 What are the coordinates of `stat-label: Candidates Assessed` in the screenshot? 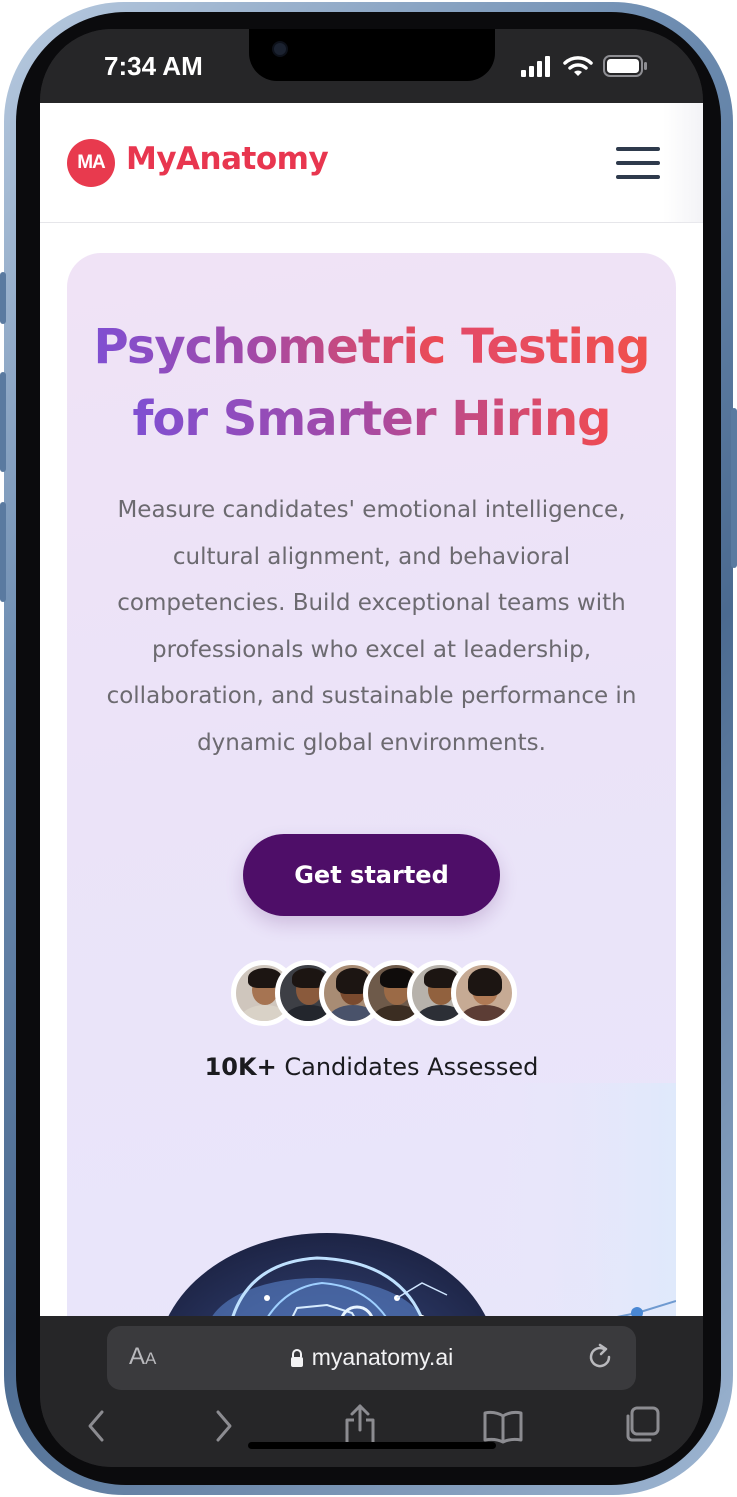 It's located at (411, 1067).